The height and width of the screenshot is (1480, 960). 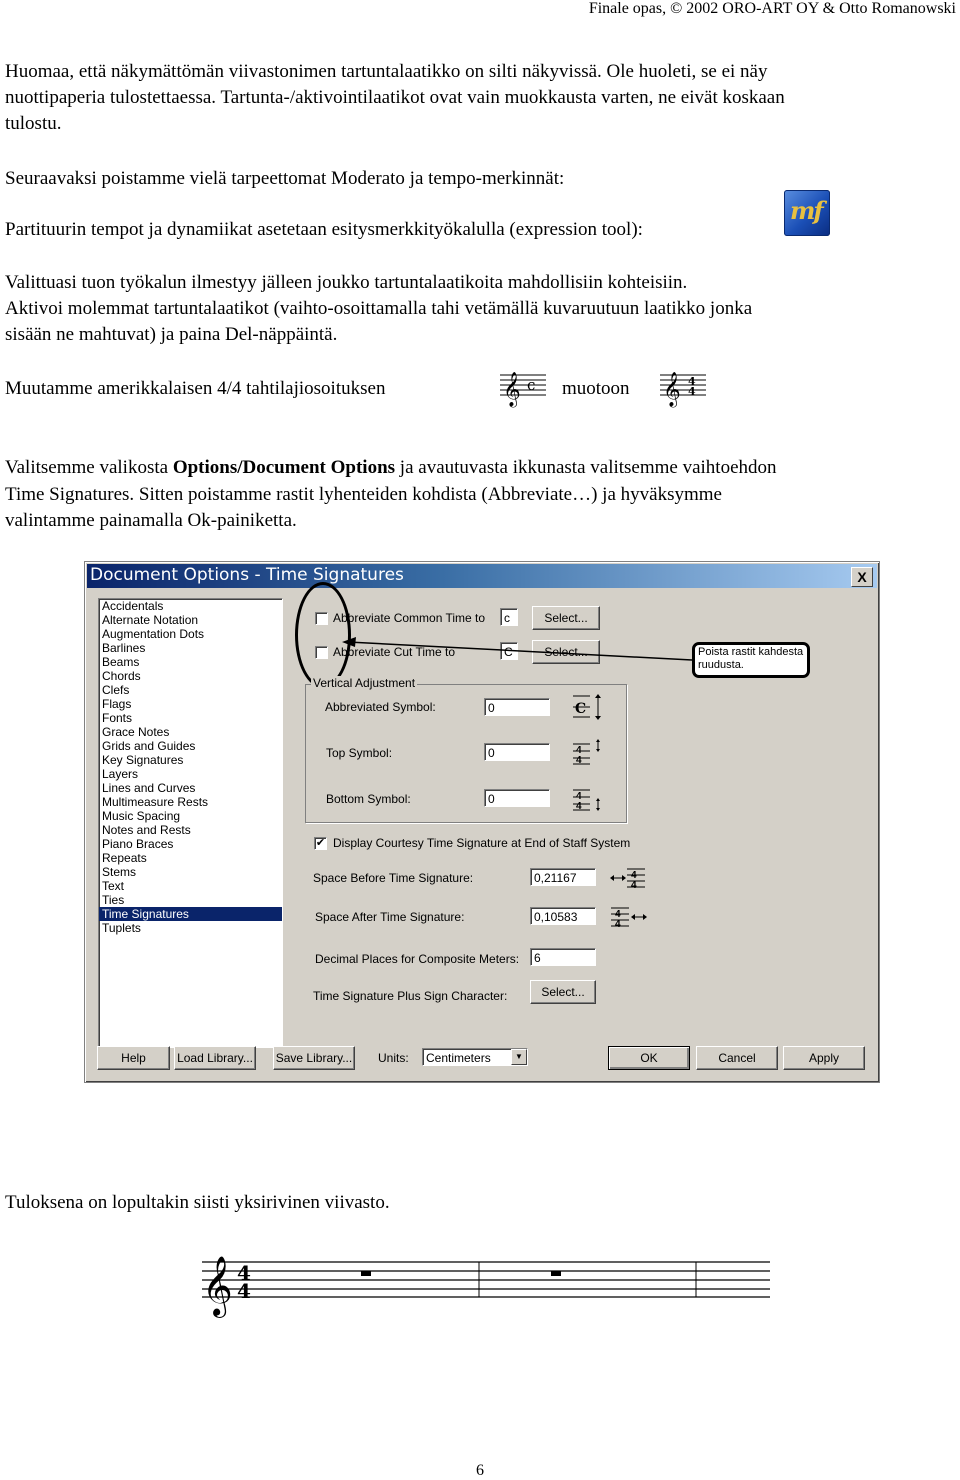 I want to click on list-item: Beams, so click(x=190, y=662).